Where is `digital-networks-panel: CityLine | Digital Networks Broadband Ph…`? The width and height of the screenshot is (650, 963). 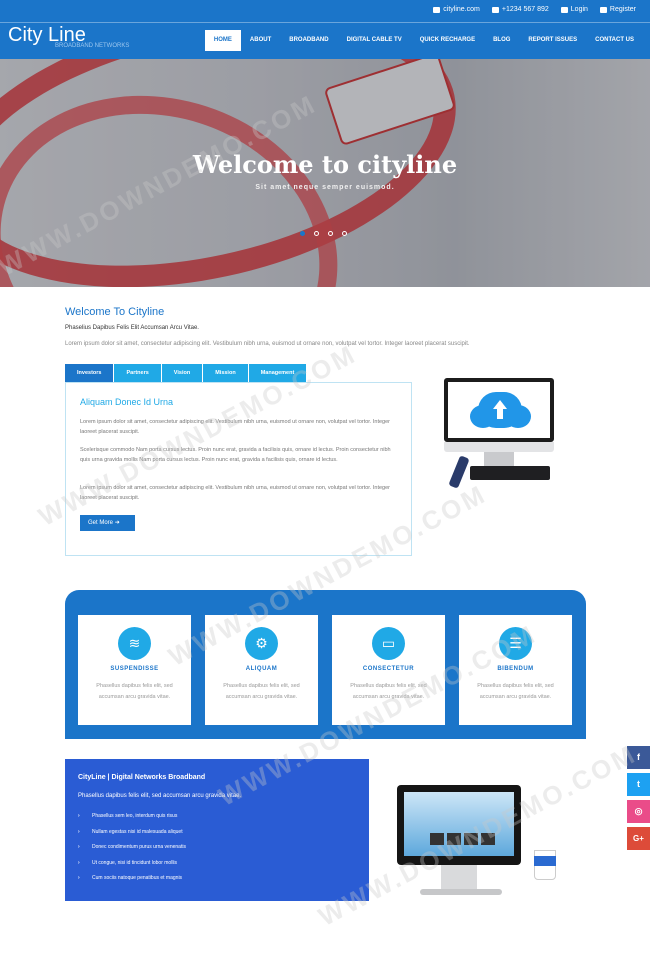
digital-networks-panel: CityLine | Digital Networks Broadband Ph… is located at coordinates (217, 830).